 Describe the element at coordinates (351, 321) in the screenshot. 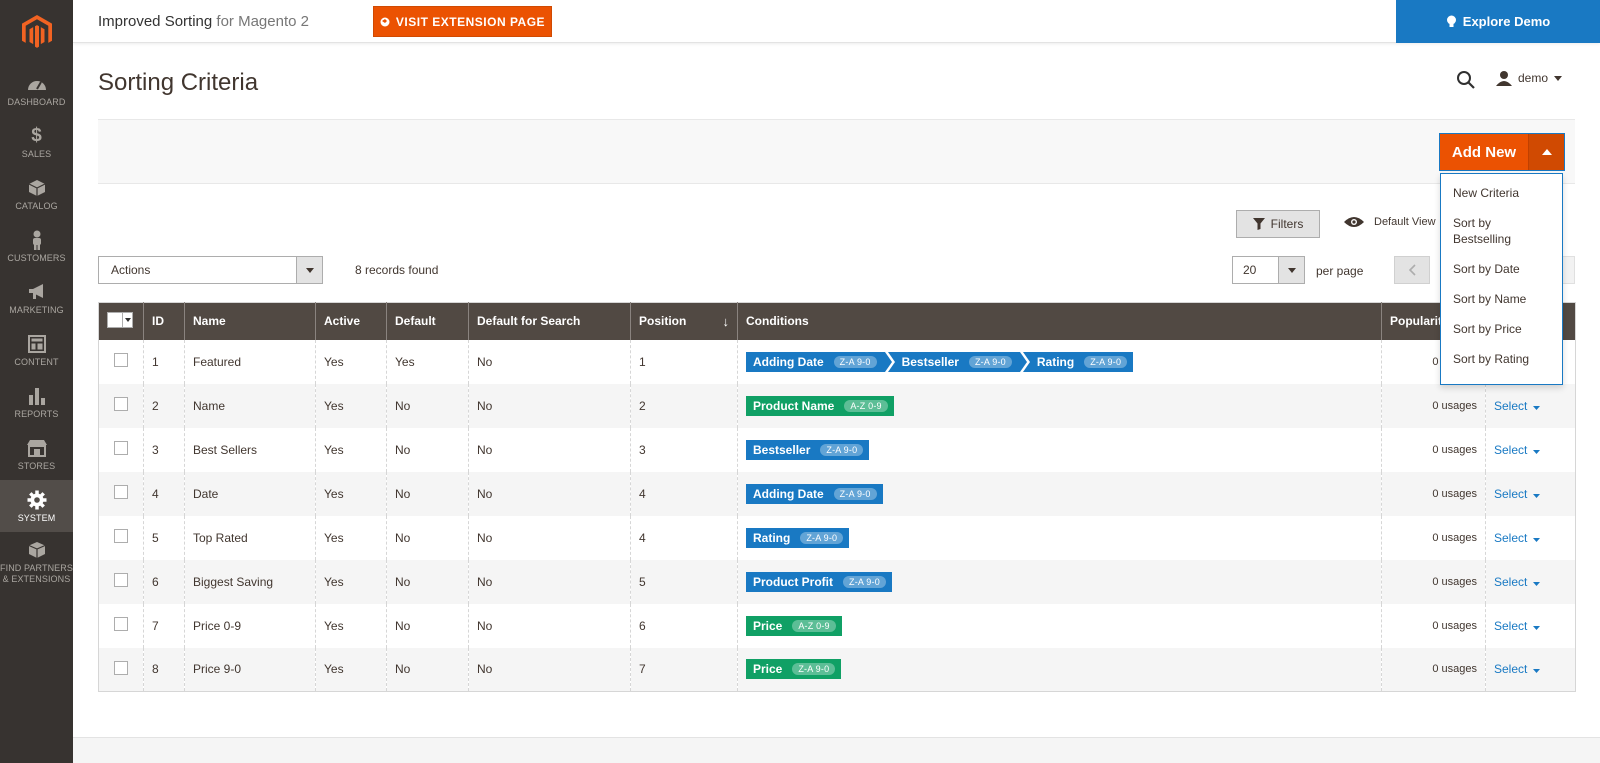

I see `column-header-active: Active` at that location.